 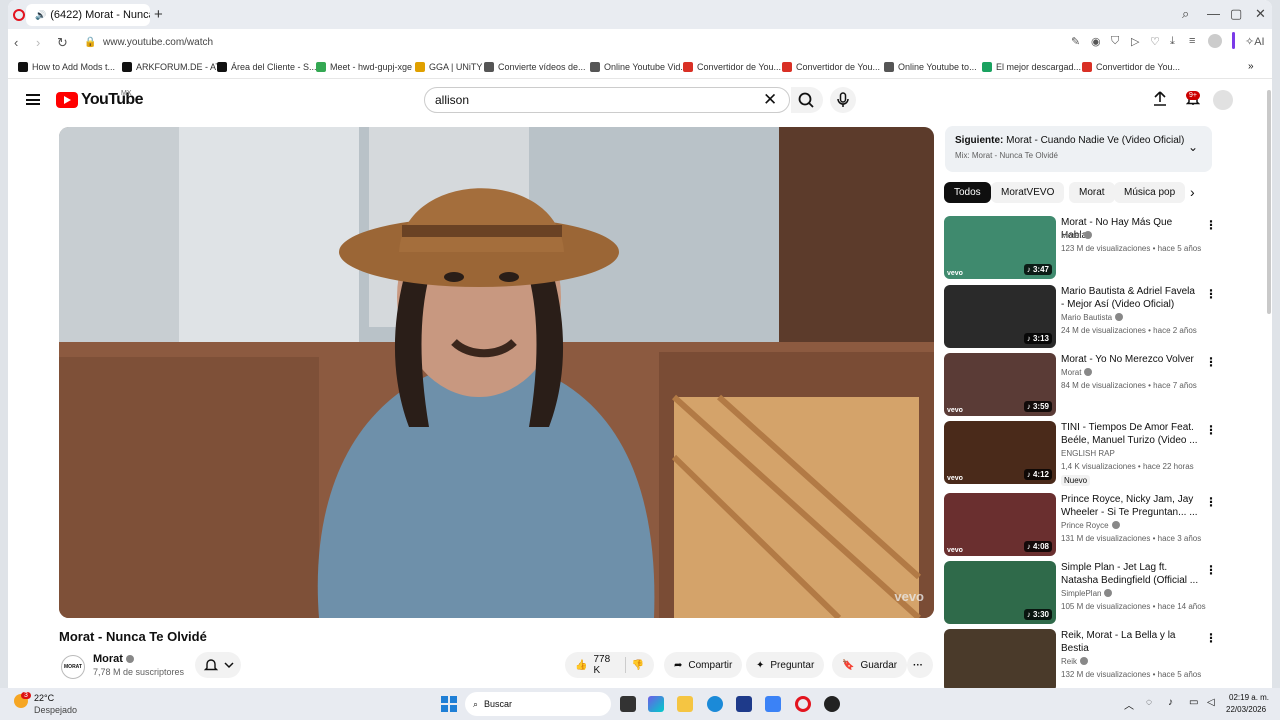 What do you see at coordinates (1096, 41) in the screenshot?
I see `camera-icon: ◉` at bounding box center [1096, 41].